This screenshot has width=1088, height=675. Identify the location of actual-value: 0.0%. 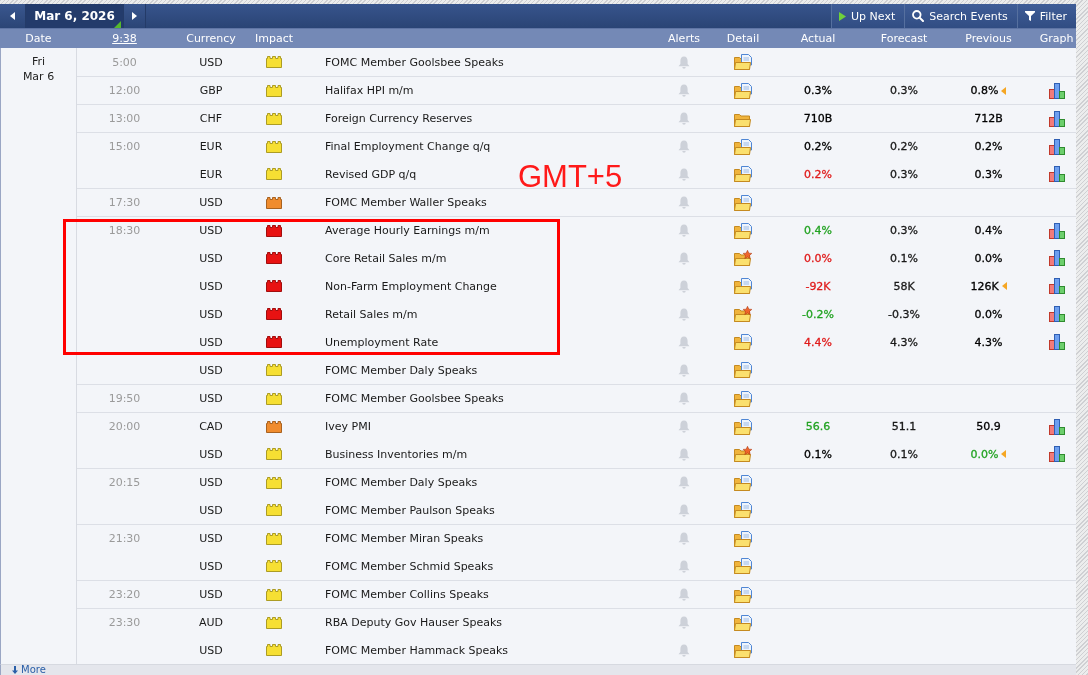
(818, 258).